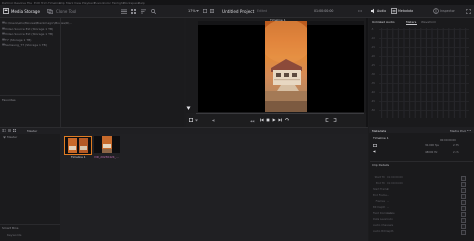 The width and height of the screenshot is (474, 241). What do you see at coordinates (4, 137) in the screenshot?
I see `chevron-down-icon` at bounding box center [4, 137].